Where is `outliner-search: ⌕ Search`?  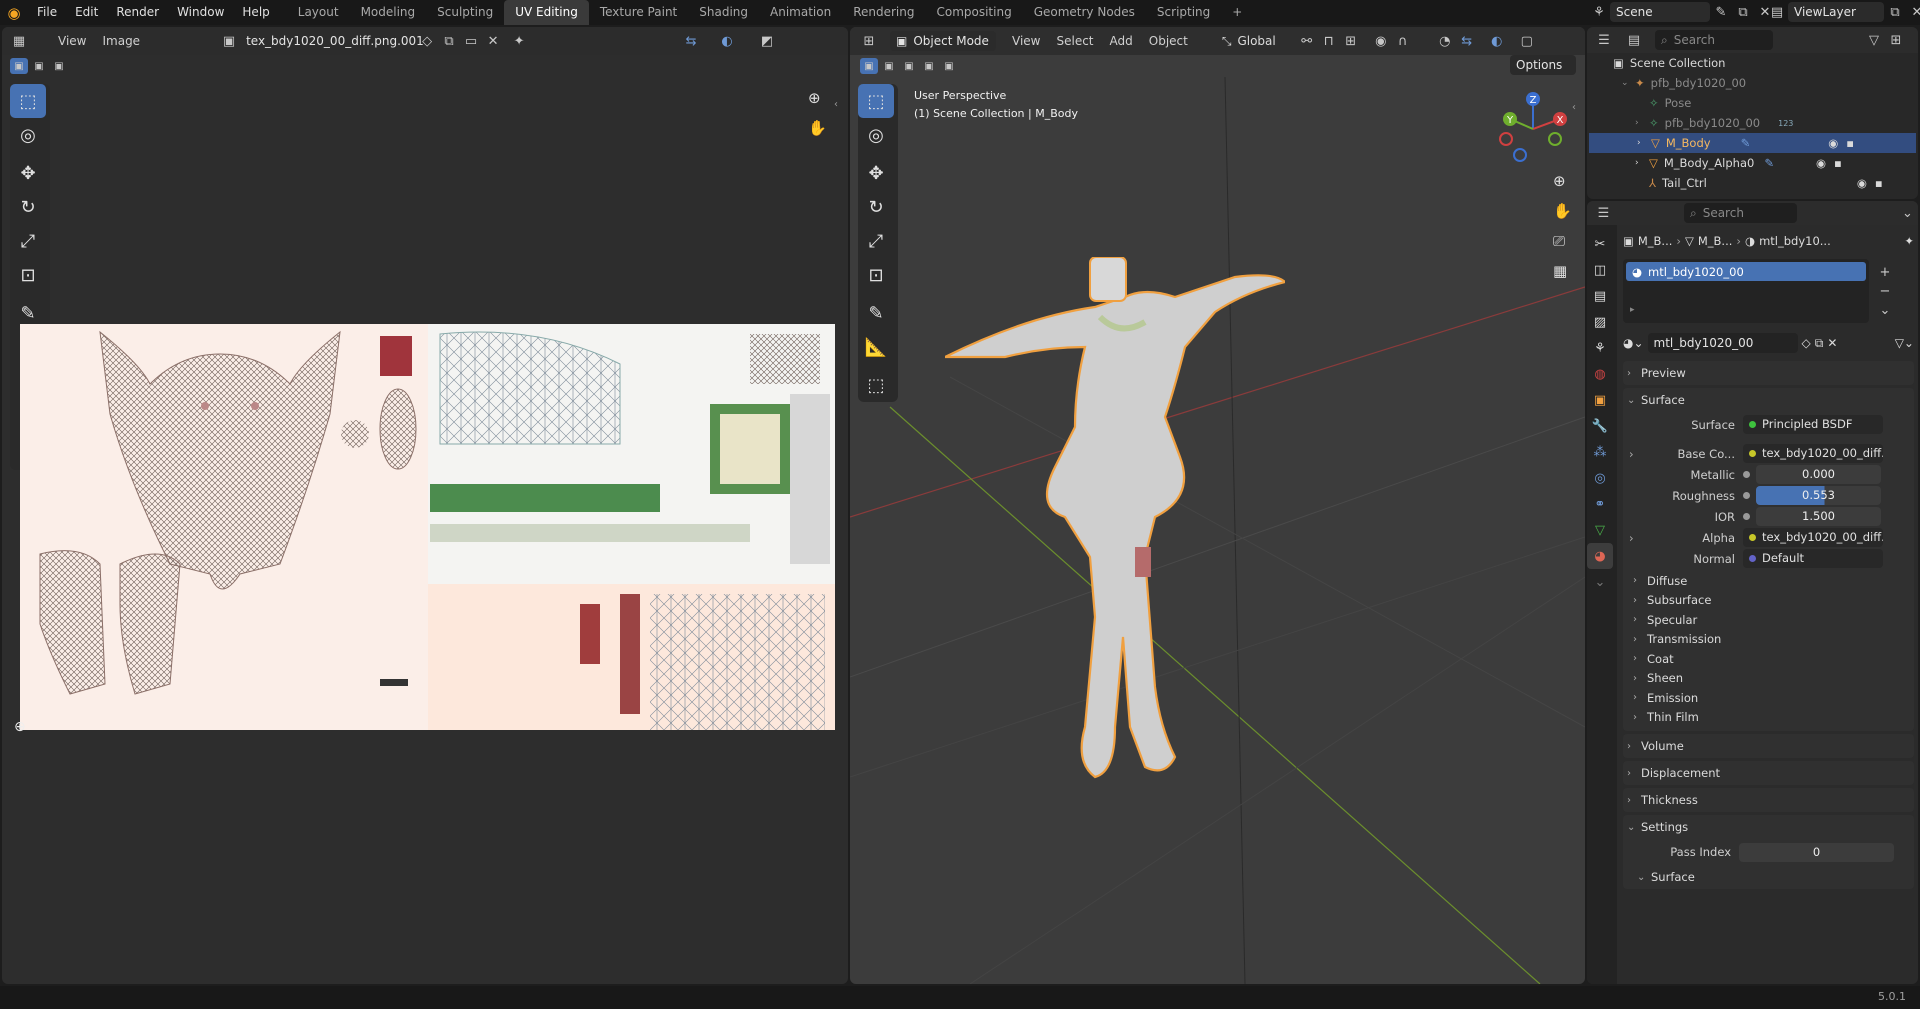 outliner-search: ⌕ Search is located at coordinates (1714, 40).